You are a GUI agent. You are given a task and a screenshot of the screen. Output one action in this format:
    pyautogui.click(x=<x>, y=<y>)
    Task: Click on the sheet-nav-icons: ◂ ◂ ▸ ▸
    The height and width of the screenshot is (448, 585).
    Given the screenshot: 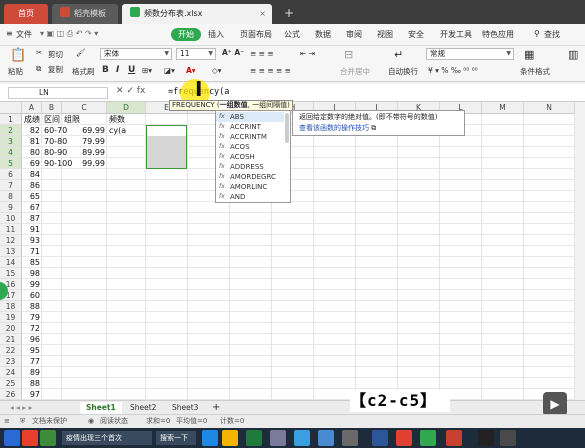 What is the action you would take?
    pyautogui.click(x=21, y=408)
    